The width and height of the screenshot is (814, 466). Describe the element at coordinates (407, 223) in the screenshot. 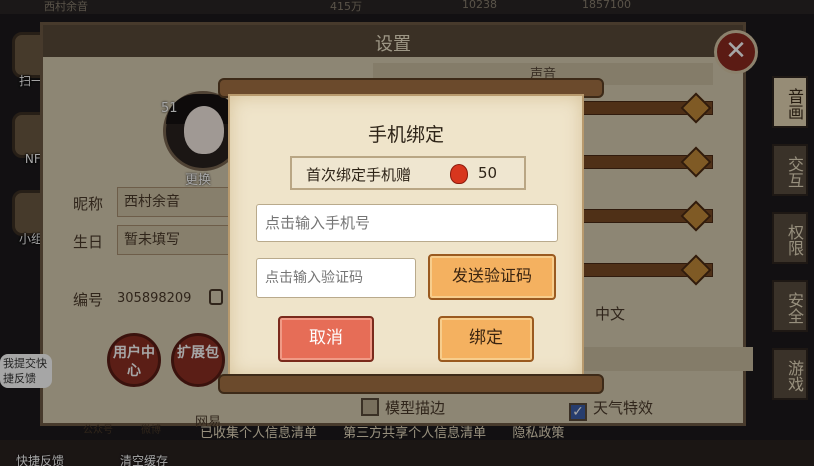

I see `phone-input` at that location.